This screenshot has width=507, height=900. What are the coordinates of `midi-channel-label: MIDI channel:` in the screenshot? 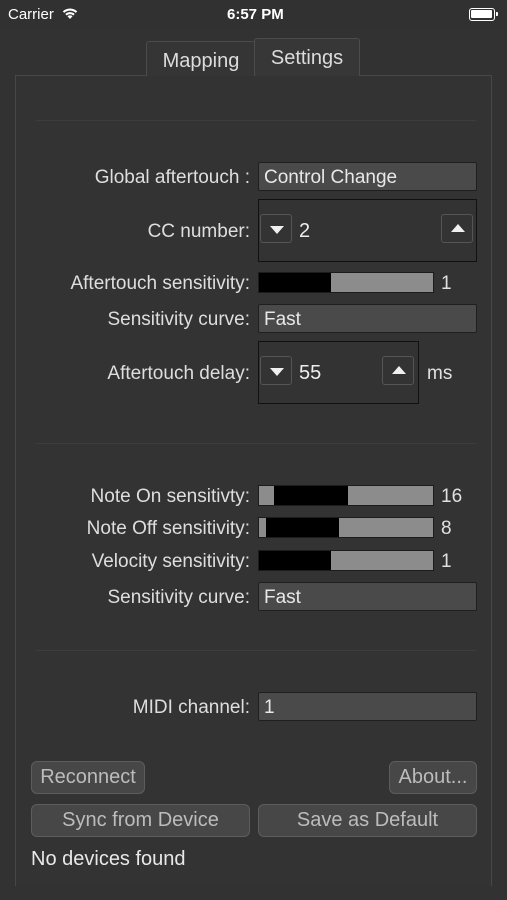 It's located at (191, 707).